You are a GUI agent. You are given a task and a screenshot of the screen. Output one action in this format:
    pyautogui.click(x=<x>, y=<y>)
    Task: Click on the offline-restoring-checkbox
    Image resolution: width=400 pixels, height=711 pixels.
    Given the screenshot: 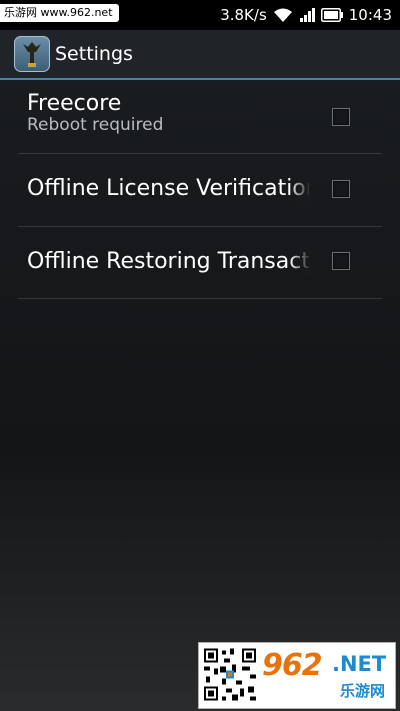 What is the action you would take?
    pyautogui.click(x=341, y=261)
    